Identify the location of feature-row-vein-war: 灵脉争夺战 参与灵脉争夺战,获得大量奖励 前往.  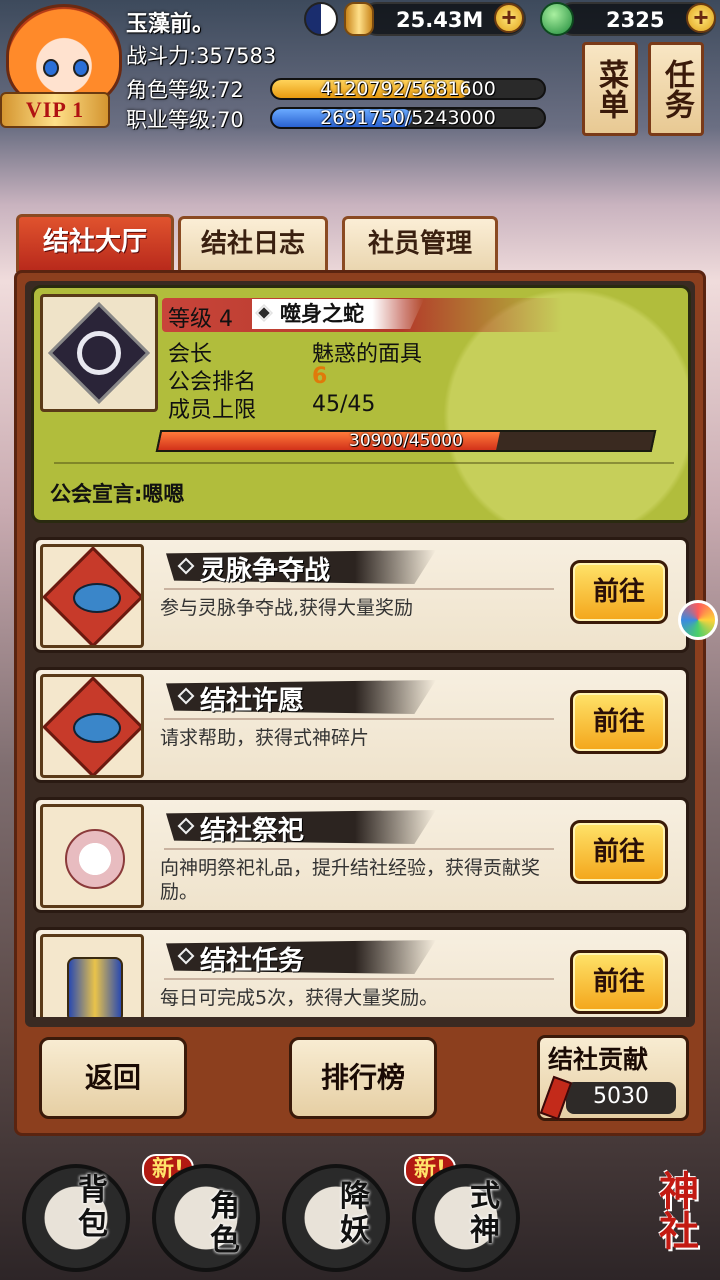
(361, 595).